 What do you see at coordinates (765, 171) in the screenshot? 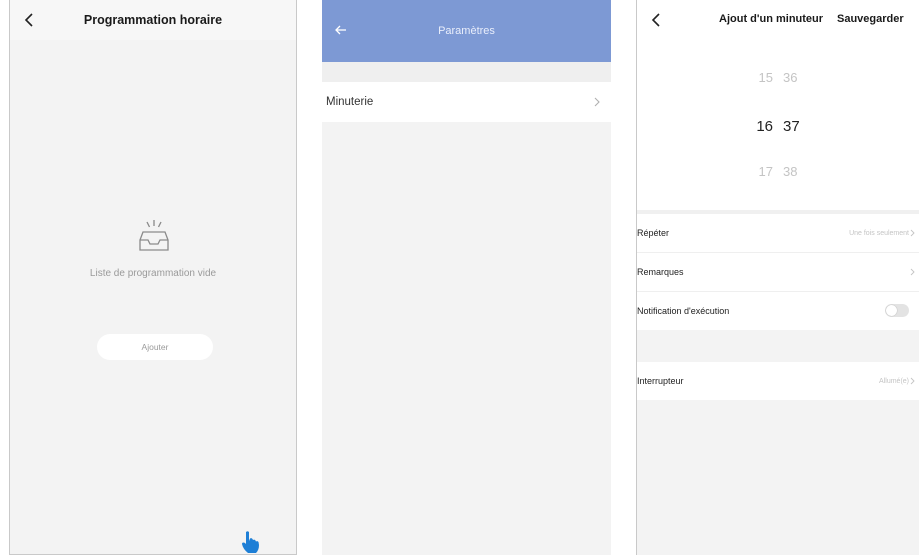
I see `hour-value: 17` at bounding box center [765, 171].